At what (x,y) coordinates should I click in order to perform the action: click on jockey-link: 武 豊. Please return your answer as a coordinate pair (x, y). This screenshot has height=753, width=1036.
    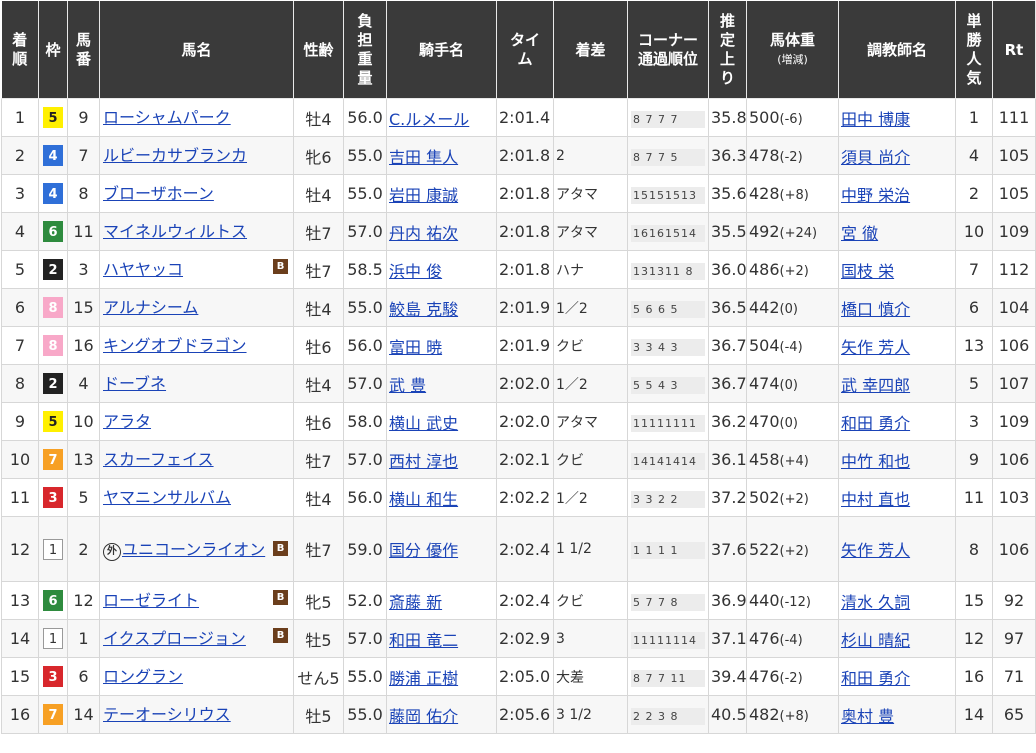
    Looking at the image, I should click on (407, 385).